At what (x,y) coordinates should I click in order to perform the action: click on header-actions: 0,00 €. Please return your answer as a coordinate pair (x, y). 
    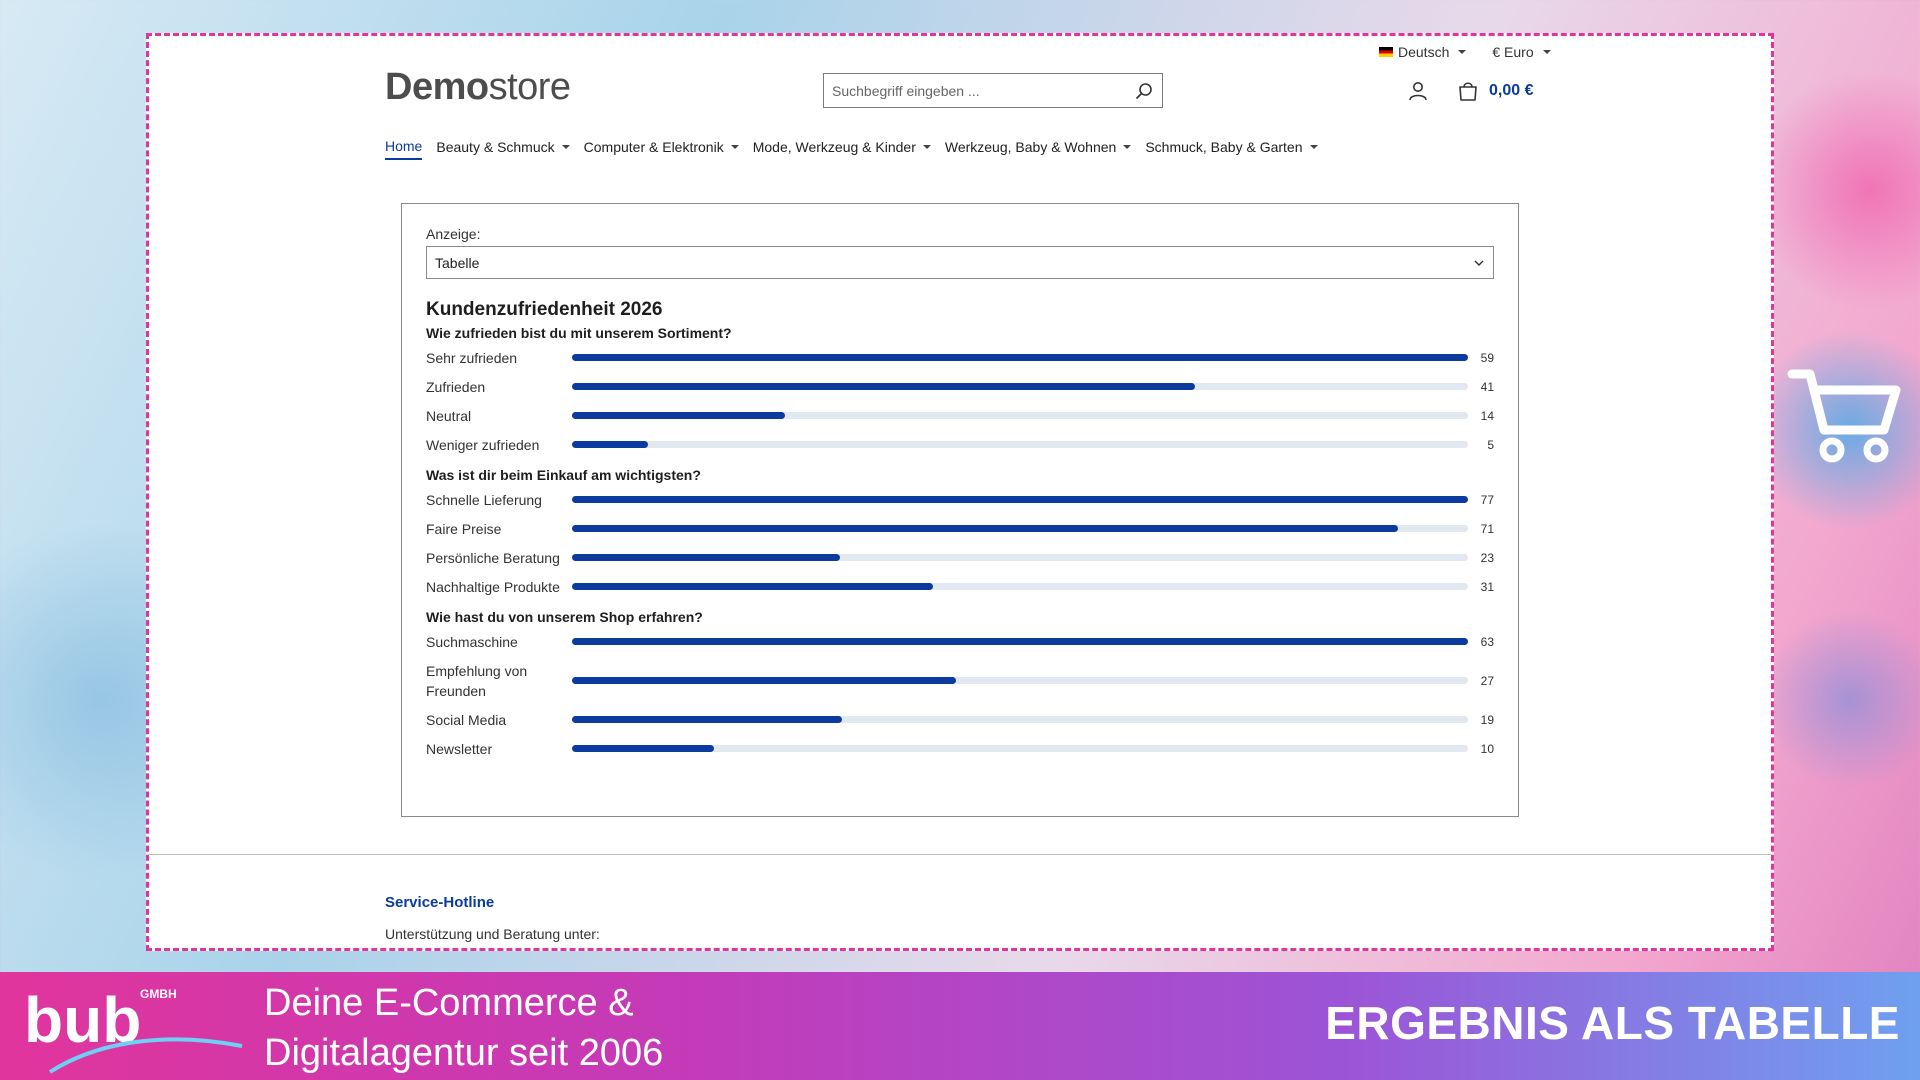
    Looking at the image, I should click on (1470, 91).